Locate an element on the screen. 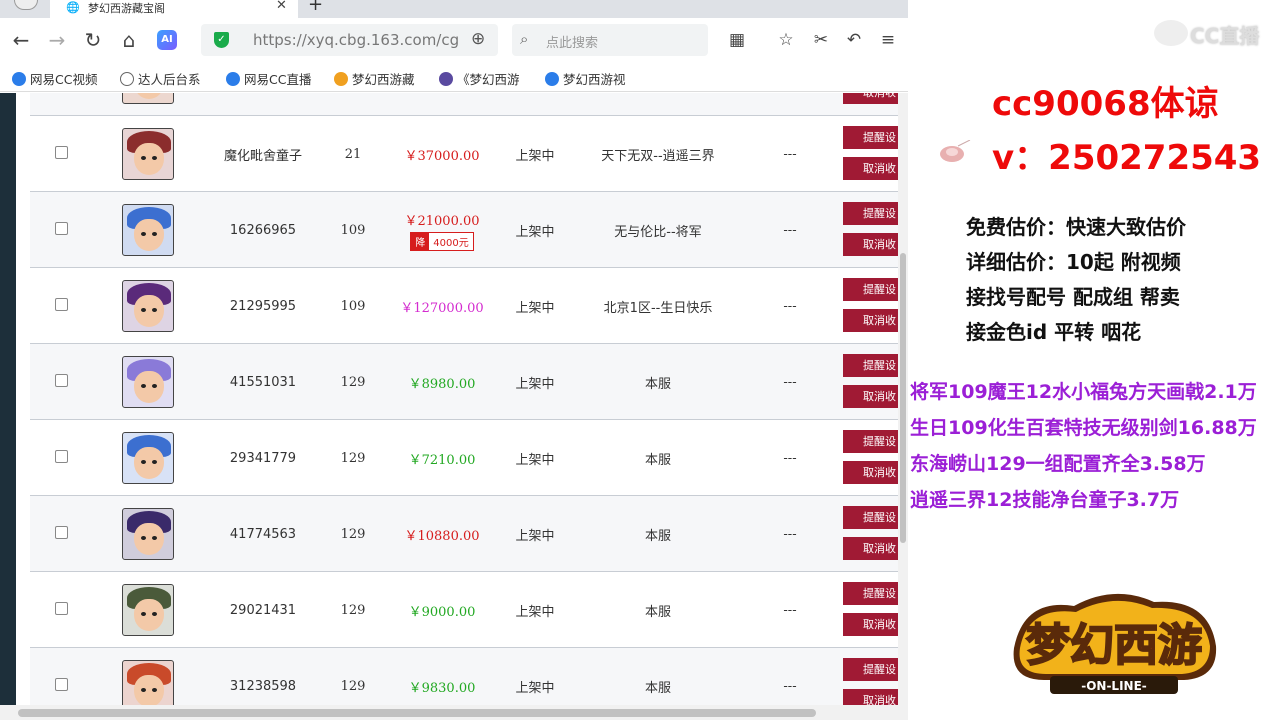  app-menu-icon is located at coordinates (26, 5).